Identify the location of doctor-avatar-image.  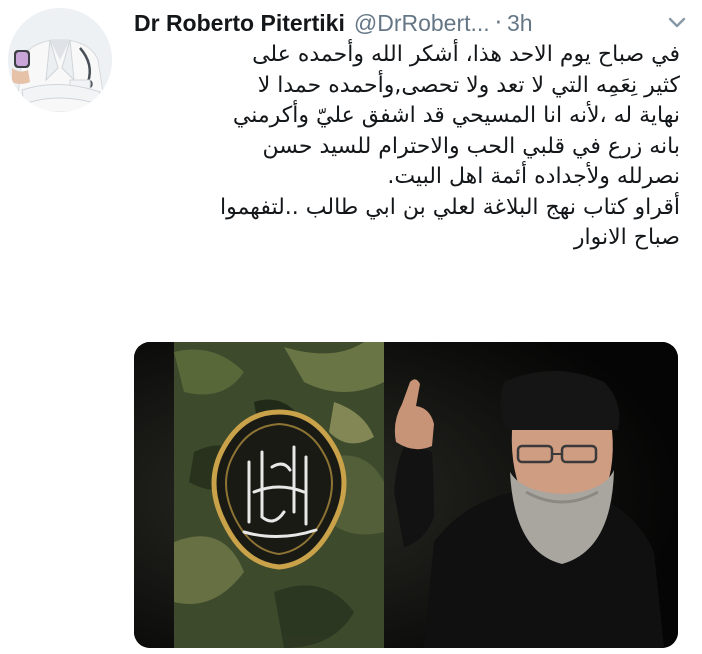
(60, 60).